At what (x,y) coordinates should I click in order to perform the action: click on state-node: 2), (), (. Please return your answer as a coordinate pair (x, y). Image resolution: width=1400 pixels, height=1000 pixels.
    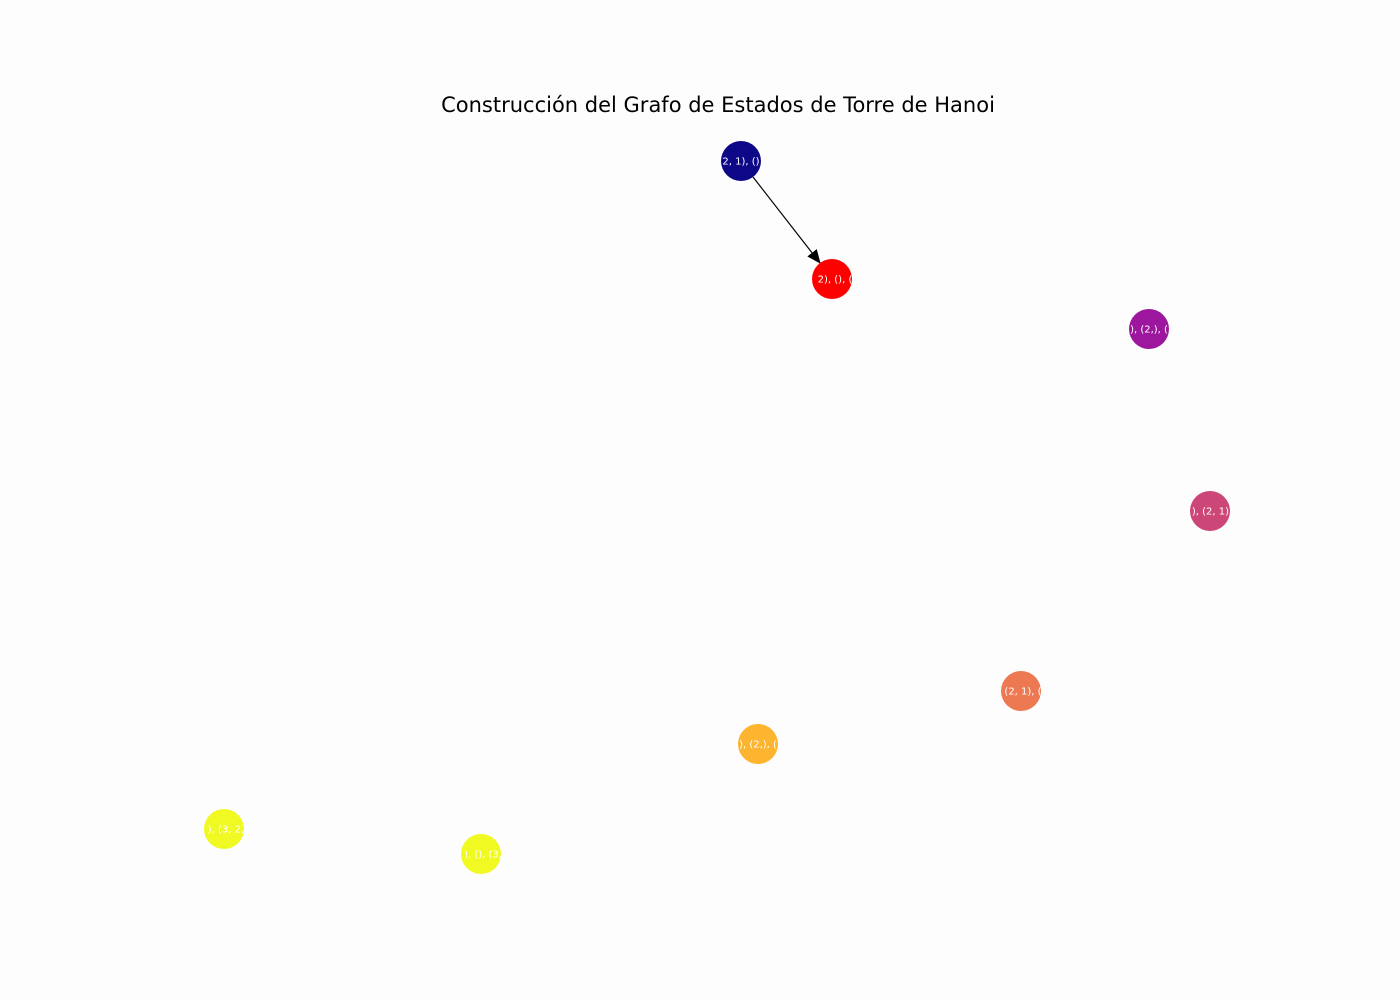
    Looking at the image, I should click on (832, 279).